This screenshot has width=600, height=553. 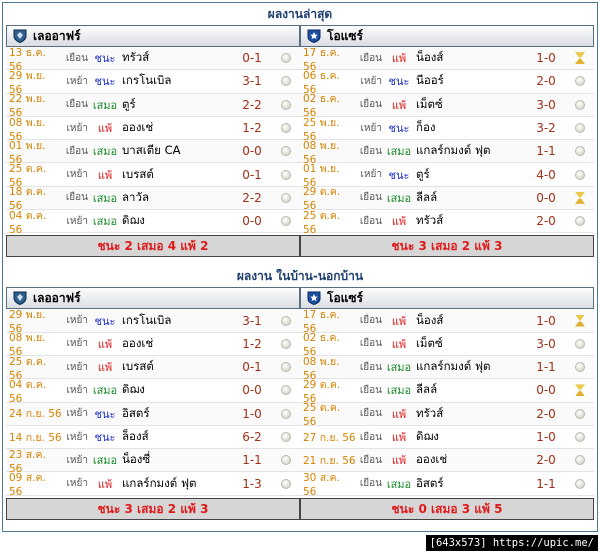 I want to click on match-row: 27 ก.ย. 56 เยือน แพ้ ดิฌง 1-0, so click(x=447, y=437).